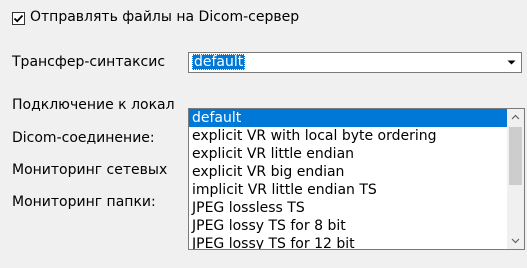 This screenshot has height=268, width=527. Describe the element at coordinates (84, 202) in the screenshot. I see `folder-monitoring-label: Мониторинг папки:` at that location.